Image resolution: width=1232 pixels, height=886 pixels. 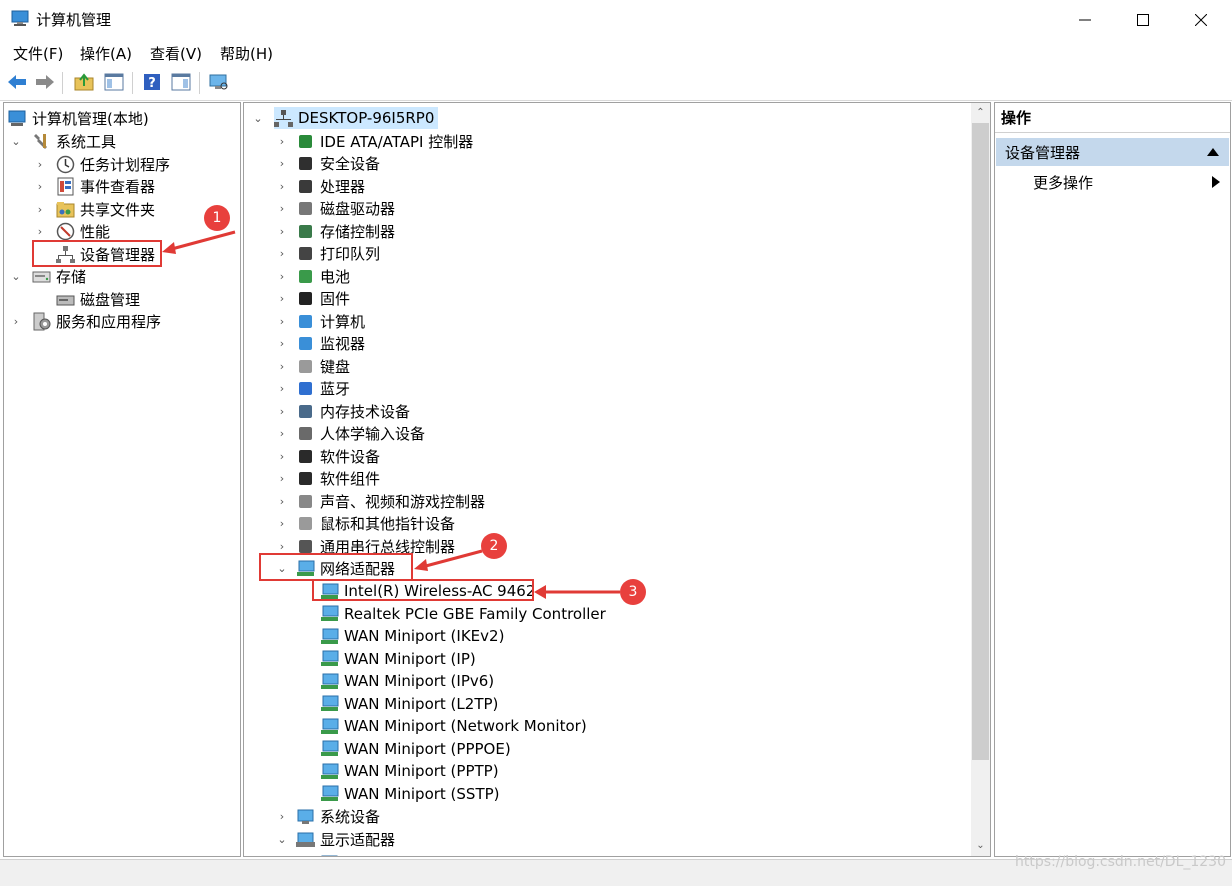 I want to click on help-button: ?, so click(x=152, y=82).